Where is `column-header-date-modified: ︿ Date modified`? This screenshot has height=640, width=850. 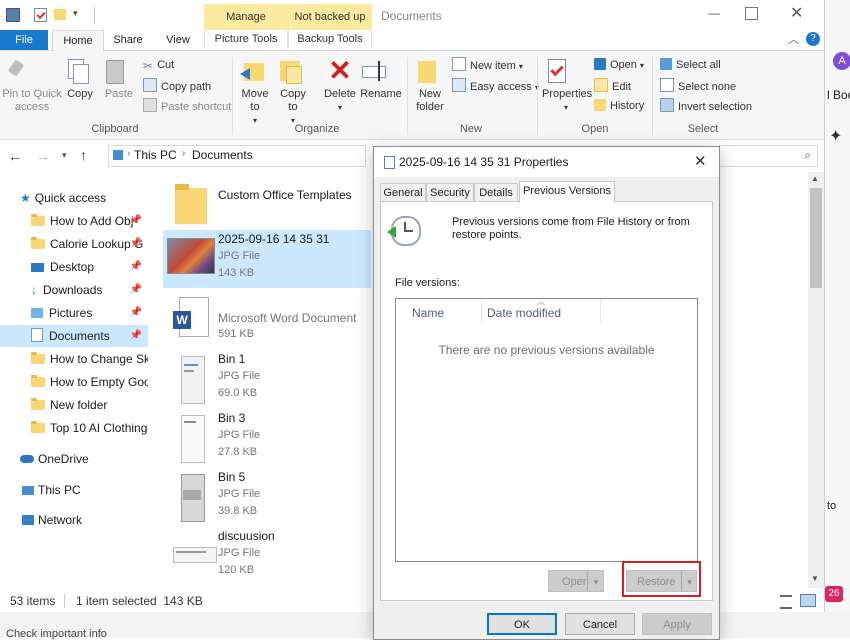
column-header-date-modified: ︿ Date modified is located at coordinates (541, 310).